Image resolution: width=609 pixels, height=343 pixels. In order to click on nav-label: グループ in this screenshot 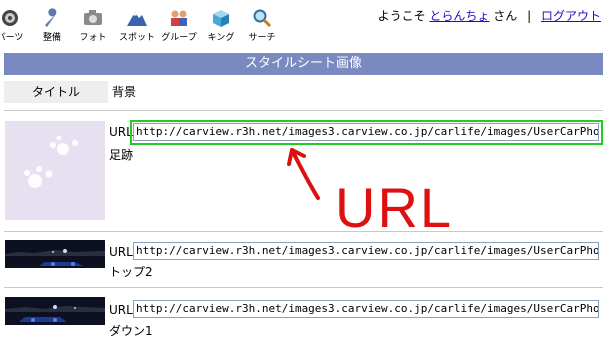, I will do `click(179, 38)`.